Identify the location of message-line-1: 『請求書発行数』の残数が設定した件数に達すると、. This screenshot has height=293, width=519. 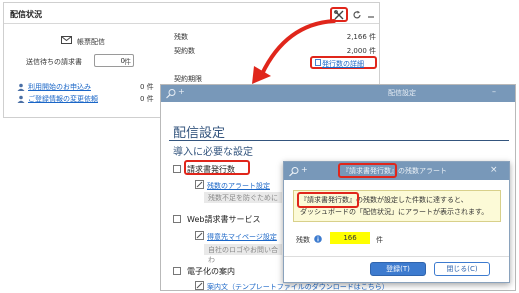
(395, 200).